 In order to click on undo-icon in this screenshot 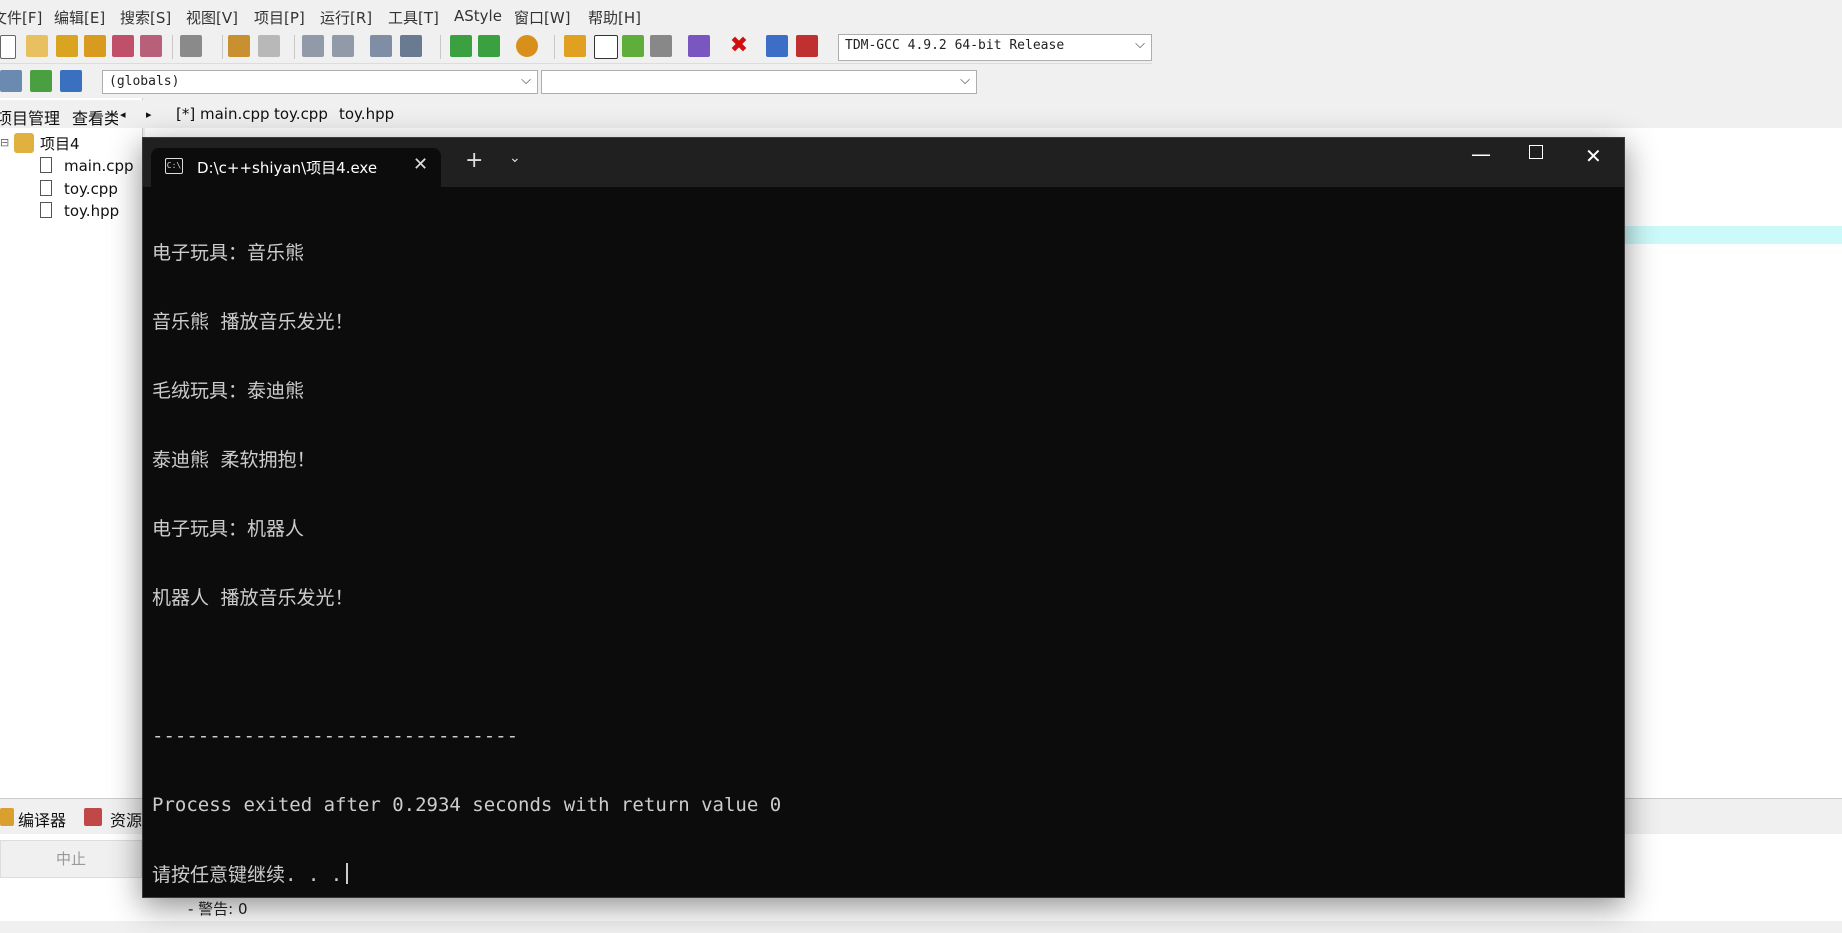, I will do `click(239, 46)`.